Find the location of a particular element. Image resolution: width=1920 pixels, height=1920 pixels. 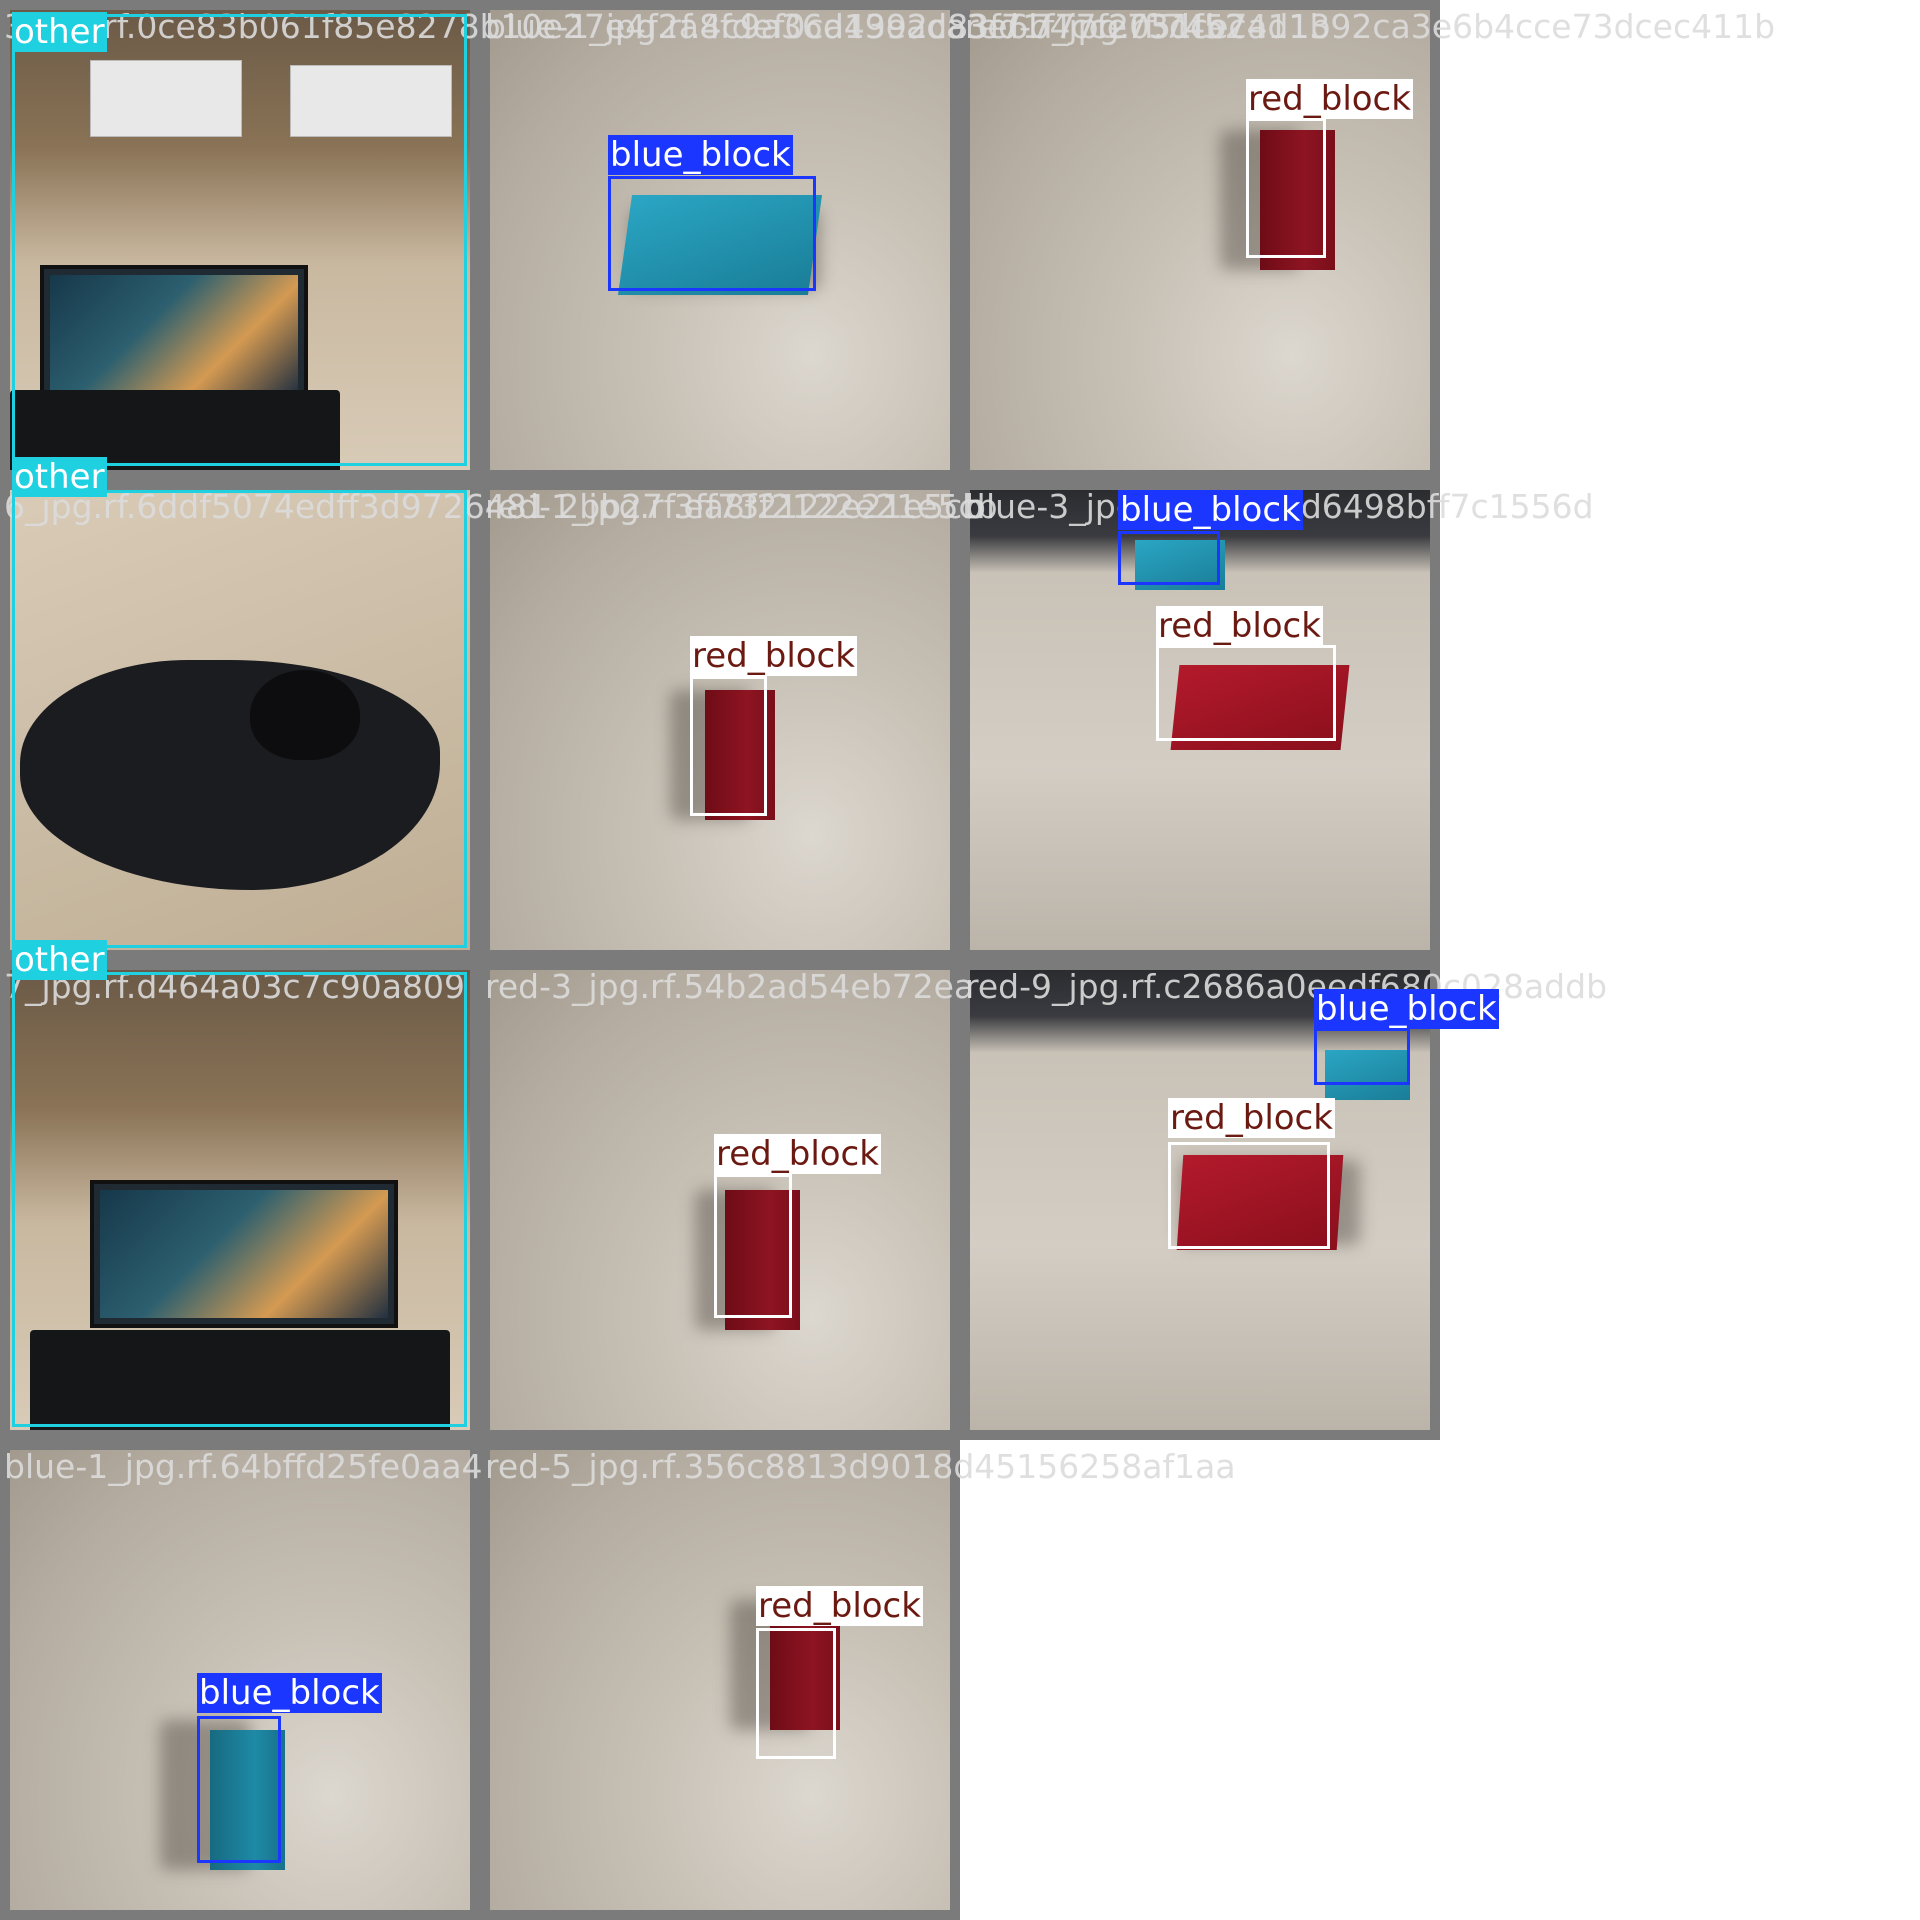

tile-filename: blue-1_jpg.rf.64bffd25fe0aa4 is located at coordinates (243, 1466).